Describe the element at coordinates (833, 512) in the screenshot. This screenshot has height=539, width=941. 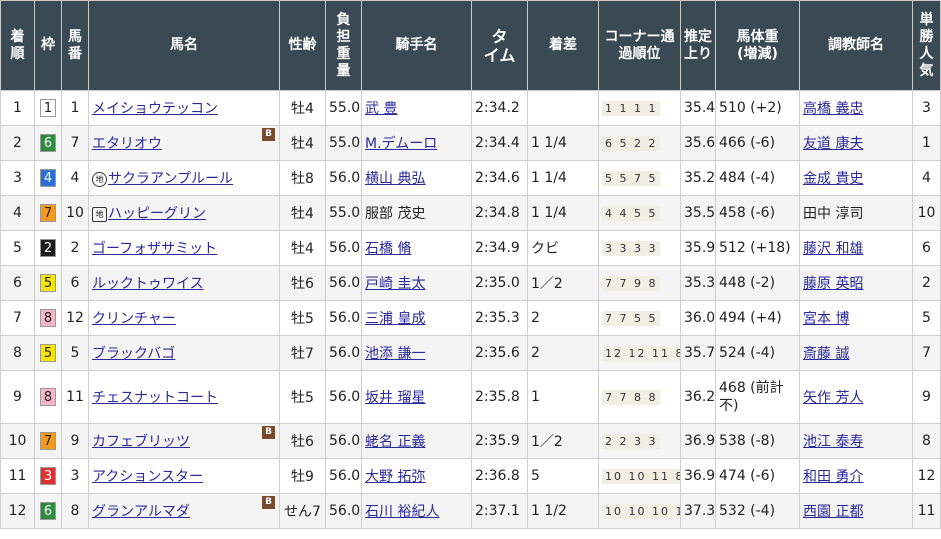
I see `trainer-link: 西園 正都` at that location.